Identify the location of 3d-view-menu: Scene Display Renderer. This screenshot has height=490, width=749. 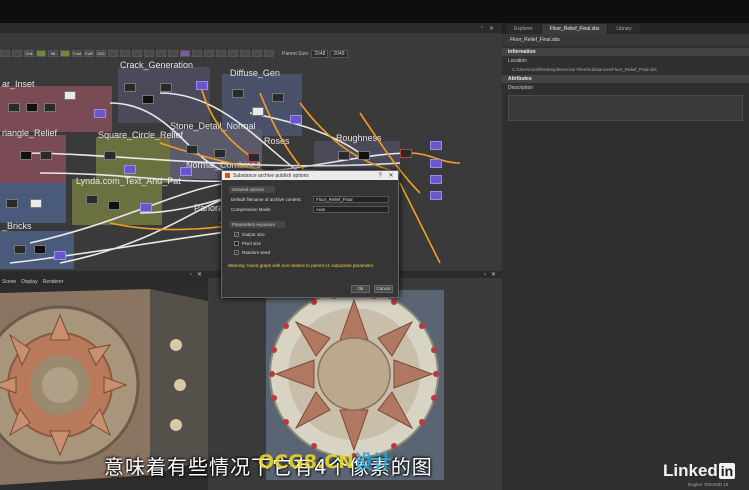
(104, 281).